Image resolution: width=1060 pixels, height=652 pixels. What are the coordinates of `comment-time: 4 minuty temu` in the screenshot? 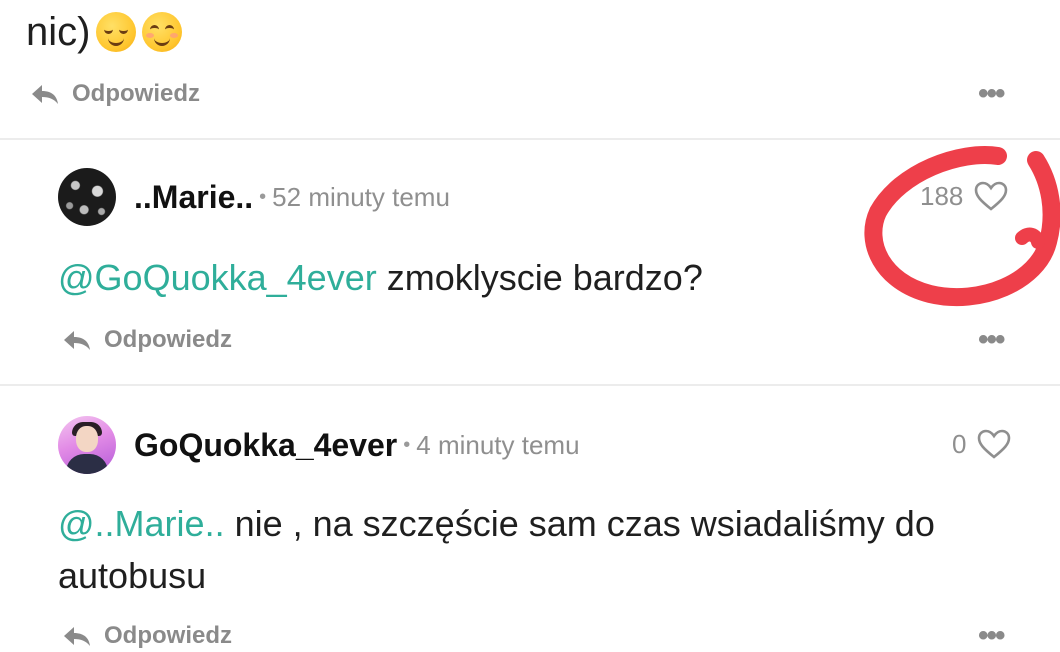 It's located at (498, 444).